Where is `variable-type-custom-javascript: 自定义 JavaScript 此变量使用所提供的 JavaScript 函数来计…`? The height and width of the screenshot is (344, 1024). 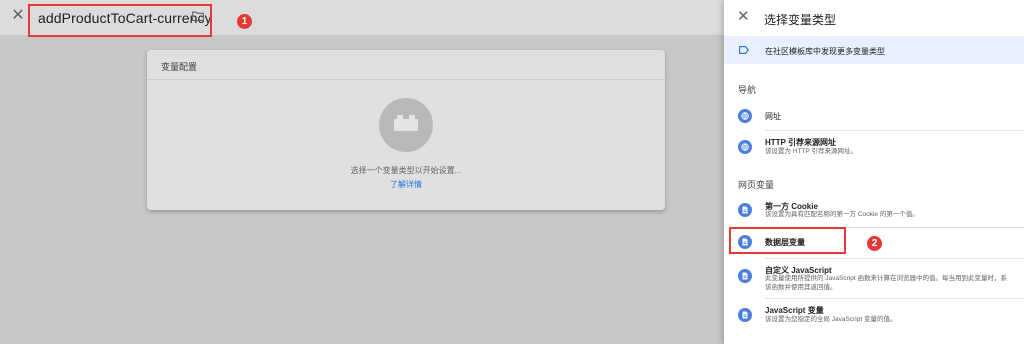 variable-type-custom-javascript: 自定义 JavaScript 此变量使用所提供的 JavaScript 函数来计… is located at coordinates (874, 281).